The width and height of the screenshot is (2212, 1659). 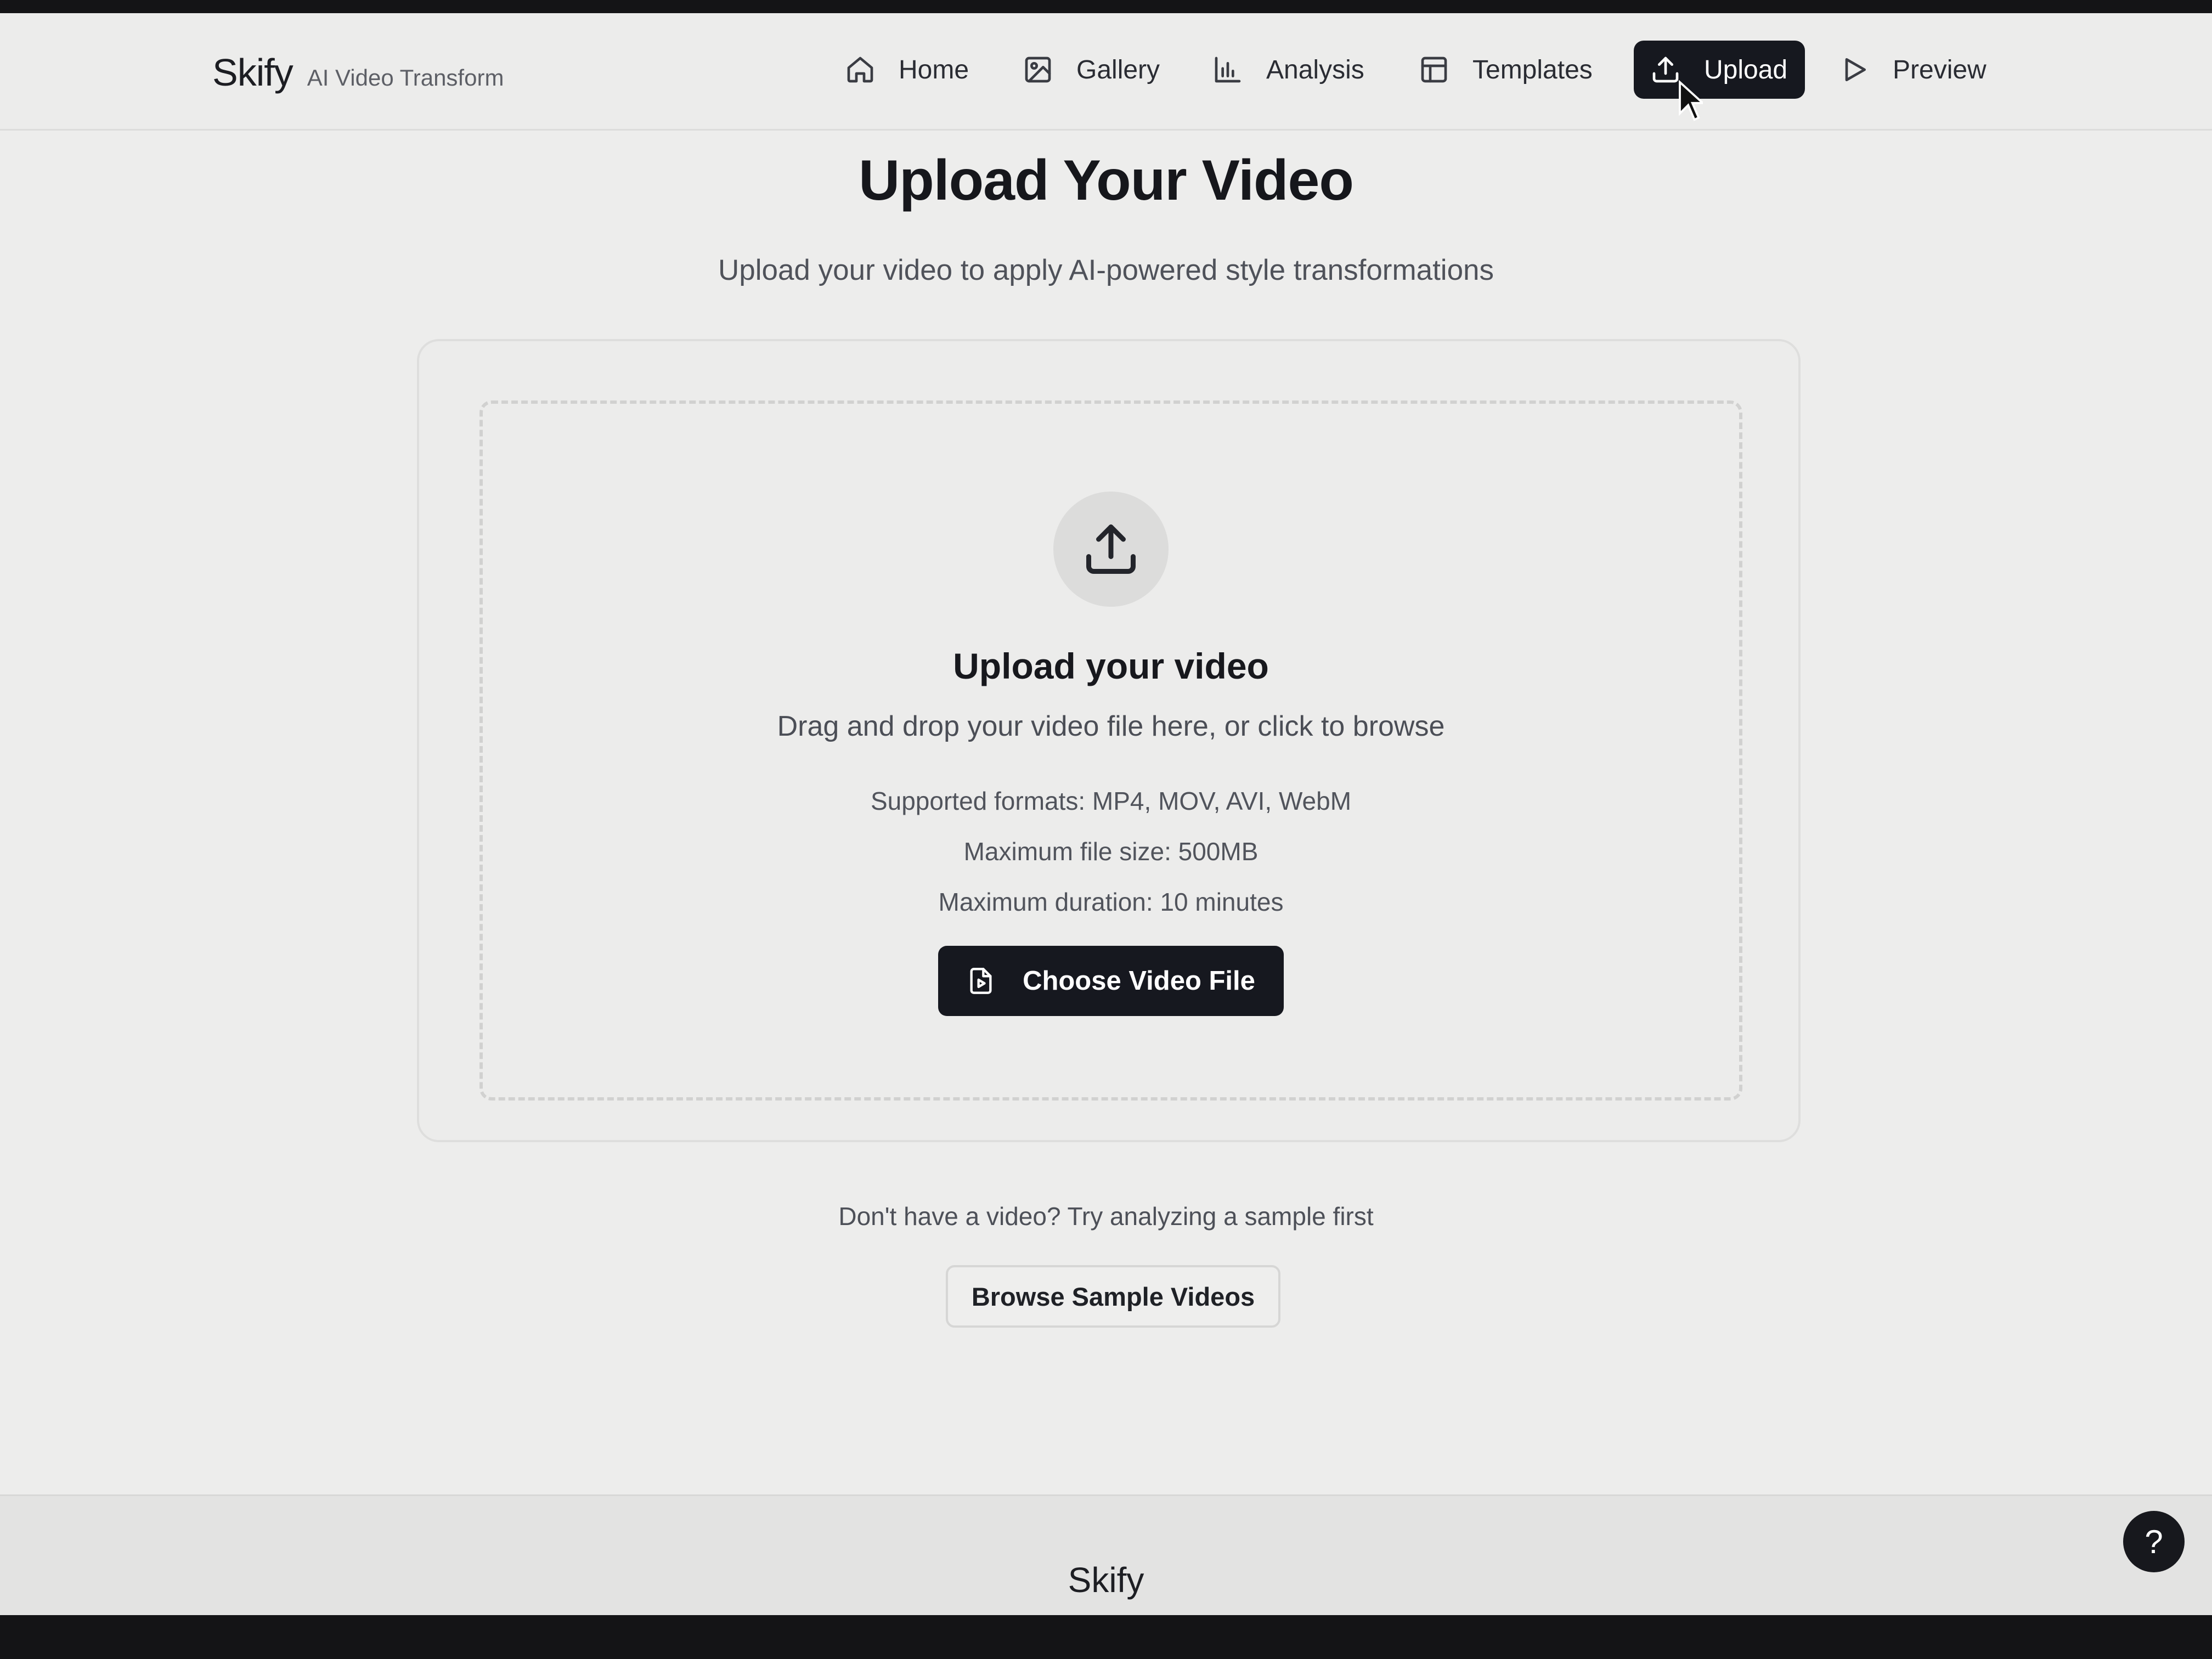 I want to click on nav-home: Home, so click(x=907, y=70).